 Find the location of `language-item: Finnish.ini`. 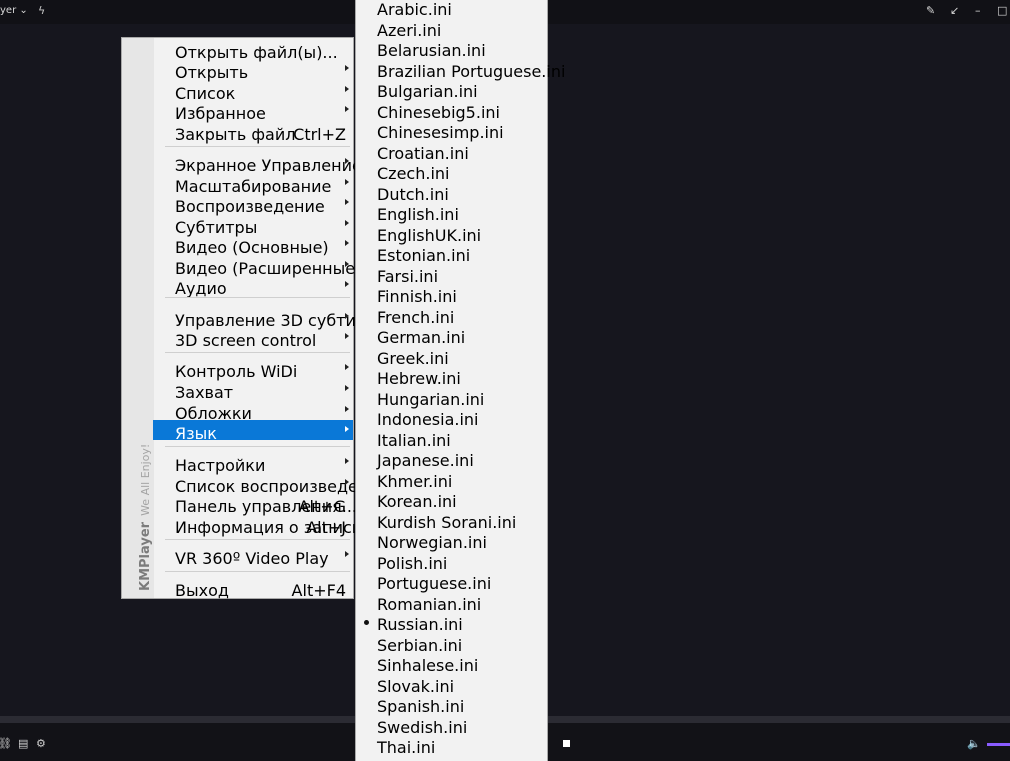

language-item: Finnish.ini is located at coordinates (451, 295).